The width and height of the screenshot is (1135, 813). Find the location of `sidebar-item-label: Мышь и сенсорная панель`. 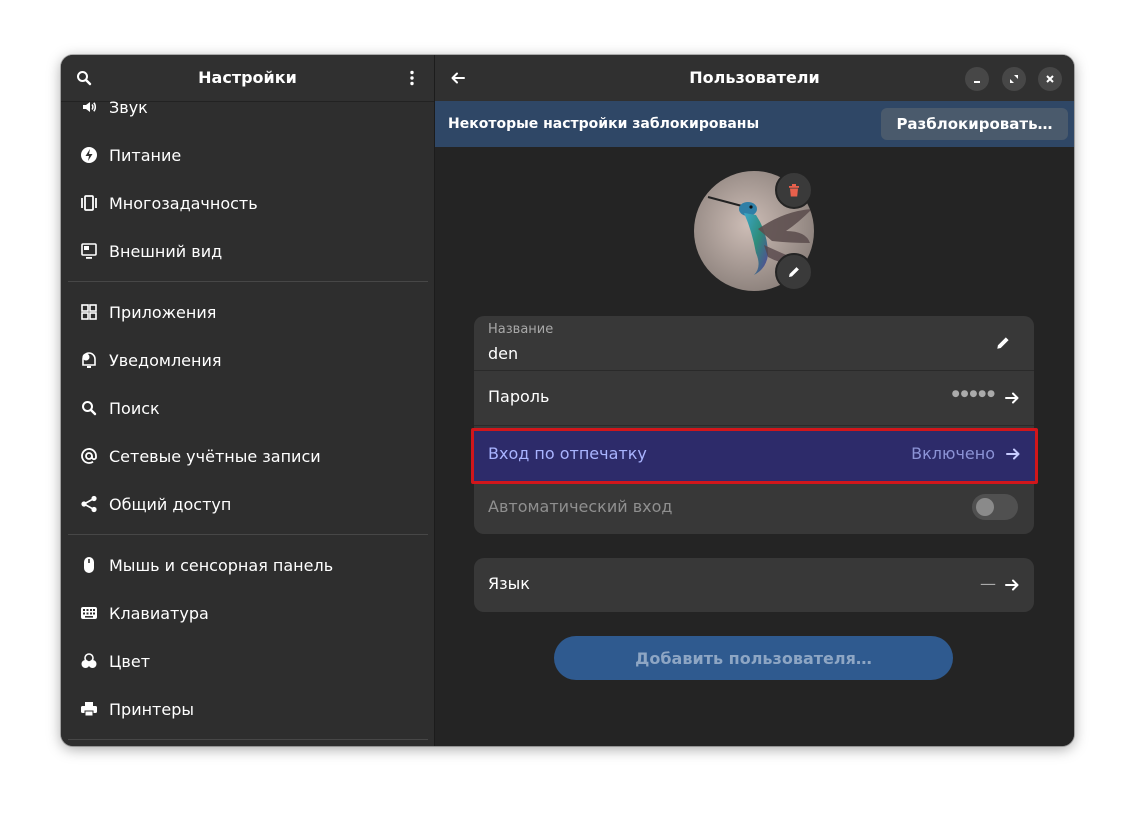

sidebar-item-label: Мышь и сенсорная панель is located at coordinates (221, 565).